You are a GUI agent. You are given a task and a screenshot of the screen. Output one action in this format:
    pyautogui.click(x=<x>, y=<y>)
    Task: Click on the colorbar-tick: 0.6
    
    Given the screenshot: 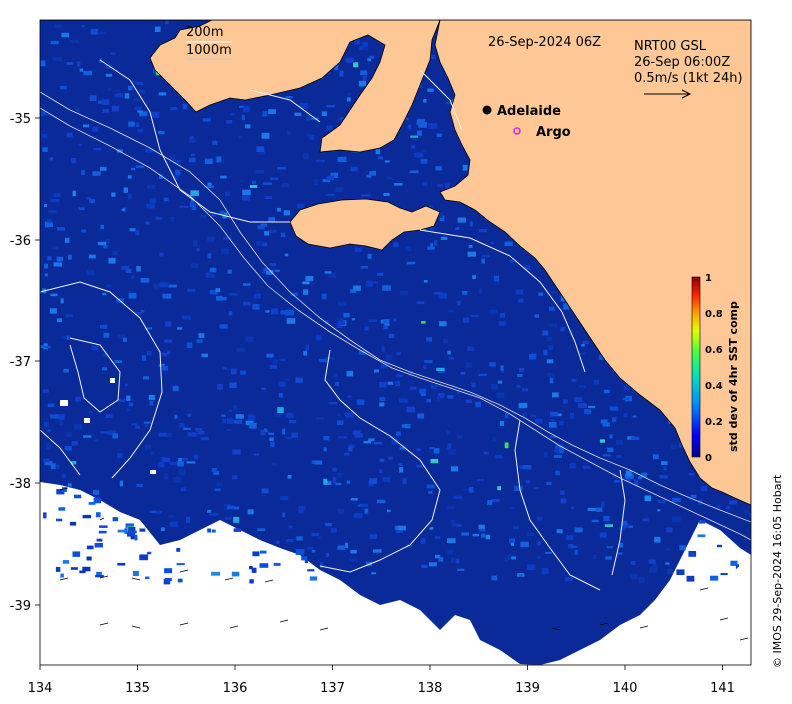 What is the action you would take?
    pyautogui.click(x=714, y=350)
    